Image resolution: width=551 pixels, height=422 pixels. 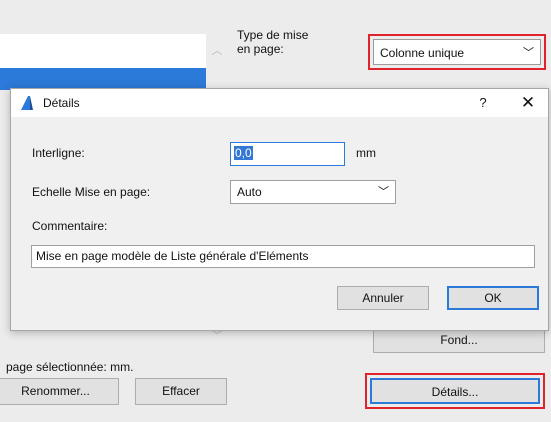 What do you see at coordinates (313, 192) in the screenshot?
I see `echelle-select: Auto ﹀` at bounding box center [313, 192].